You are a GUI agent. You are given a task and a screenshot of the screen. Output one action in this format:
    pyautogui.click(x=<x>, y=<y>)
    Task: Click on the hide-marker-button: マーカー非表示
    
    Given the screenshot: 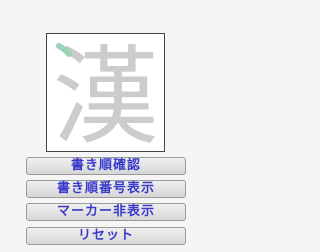 What is the action you would take?
    pyautogui.click(x=106, y=212)
    